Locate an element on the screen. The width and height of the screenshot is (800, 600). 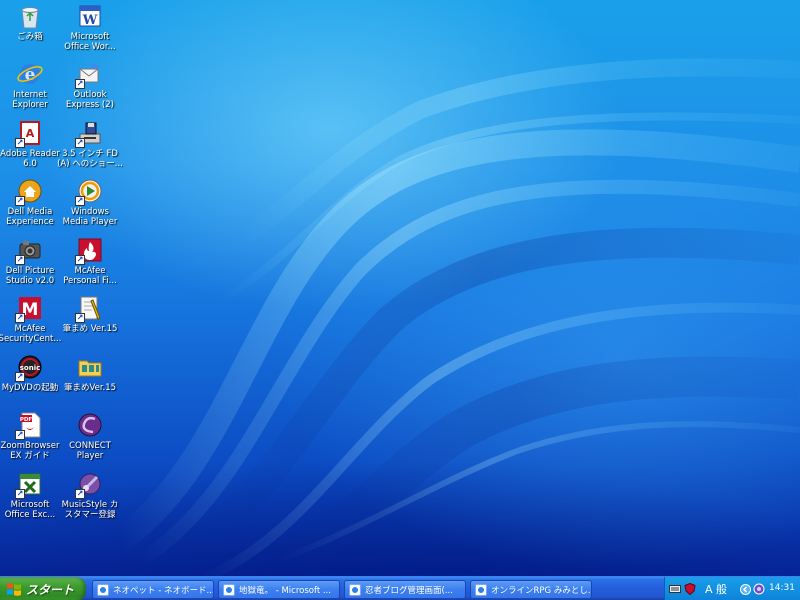
desktop-icon-internet-explorer: e Internet Explorer is located at coordinates (30, 89).